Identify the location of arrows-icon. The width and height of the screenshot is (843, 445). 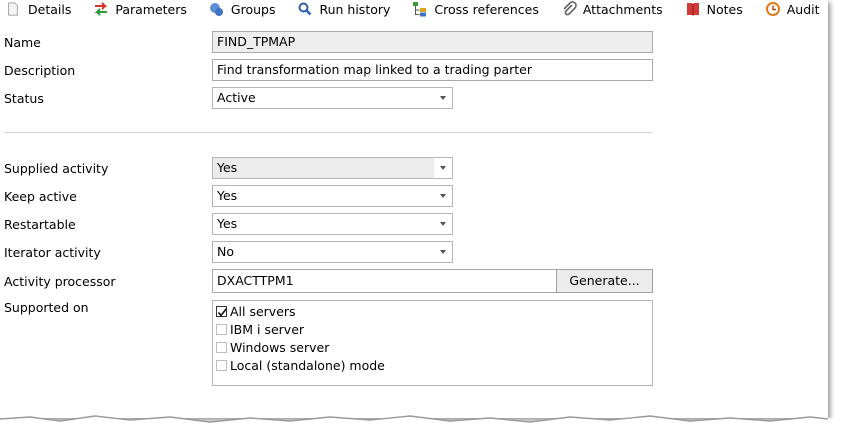
(101, 9).